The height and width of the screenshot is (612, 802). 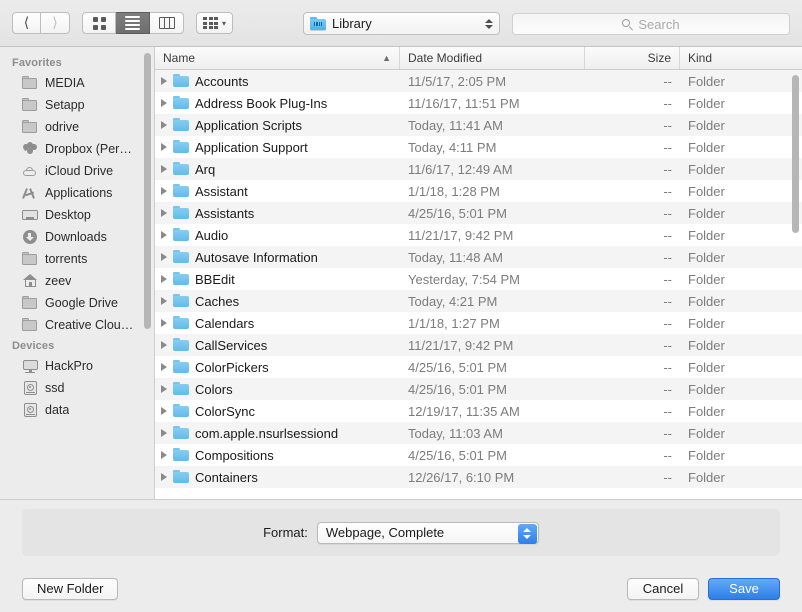 What do you see at coordinates (478, 81) in the screenshot?
I see `table-row: Accounts 11/5/17, 2:05 PM -- Folder` at bounding box center [478, 81].